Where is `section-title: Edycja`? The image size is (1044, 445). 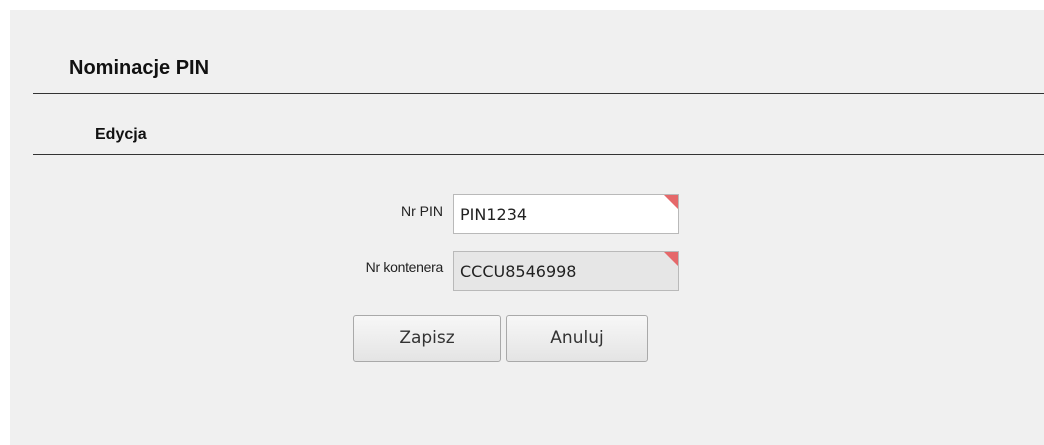
section-title: Edycja is located at coordinates (121, 134).